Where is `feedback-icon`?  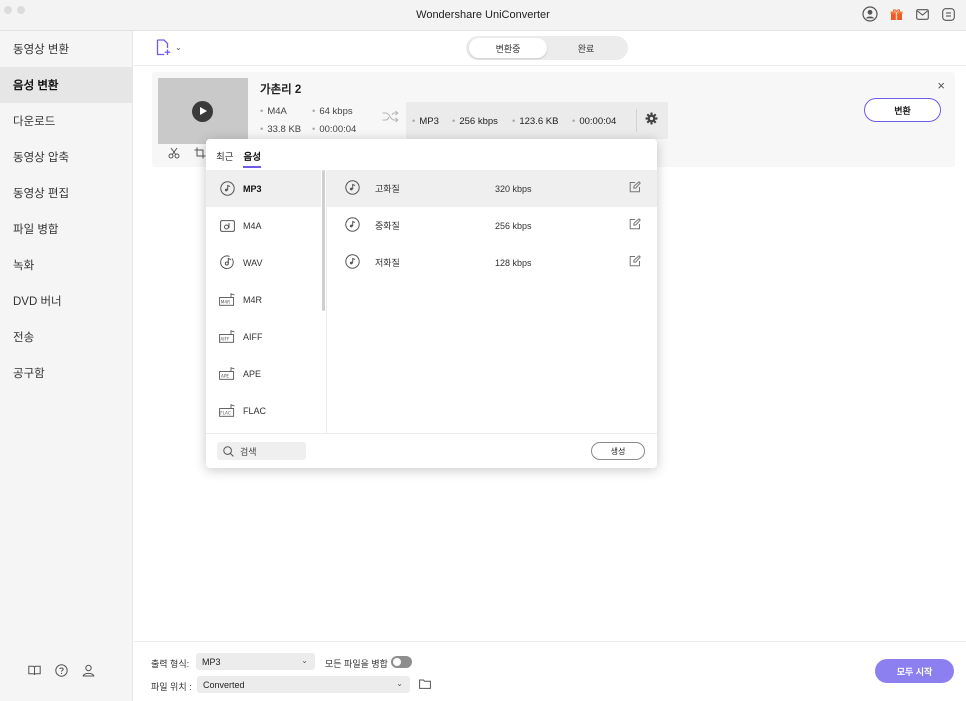 feedback-icon is located at coordinates (948, 14).